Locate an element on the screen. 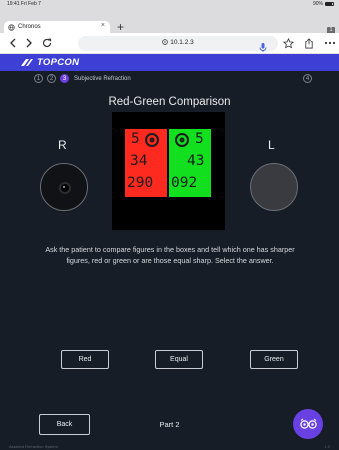  site-info-icon is located at coordinates (165, 42).